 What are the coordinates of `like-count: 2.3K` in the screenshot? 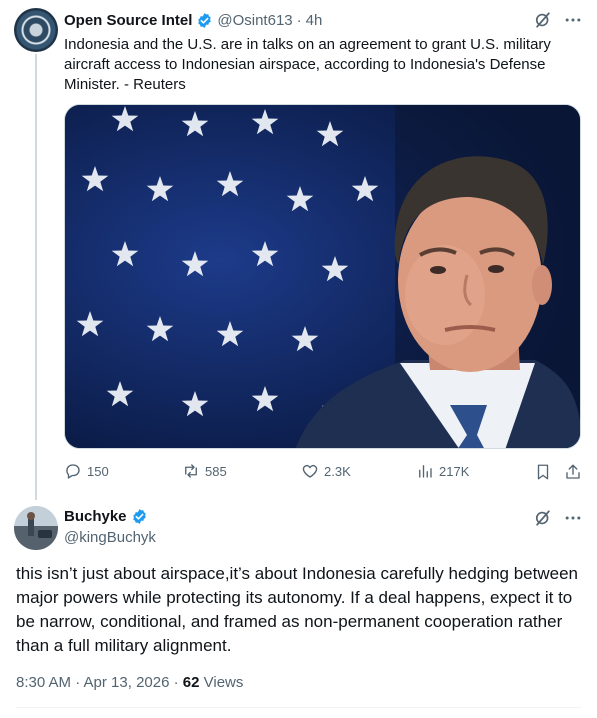 It's located at (337, 471).